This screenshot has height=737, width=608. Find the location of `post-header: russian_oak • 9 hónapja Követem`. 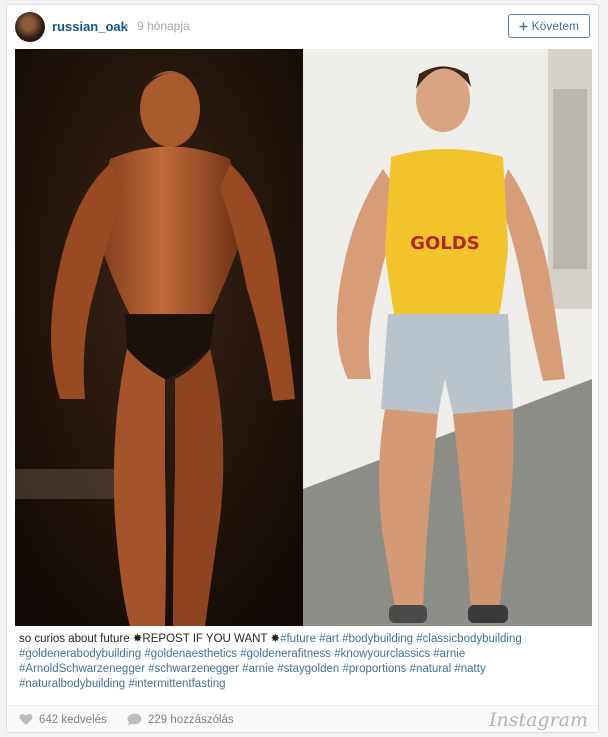

post-header: russian_oak • 9 hónapja Követem is located at coordinates (302, 27).